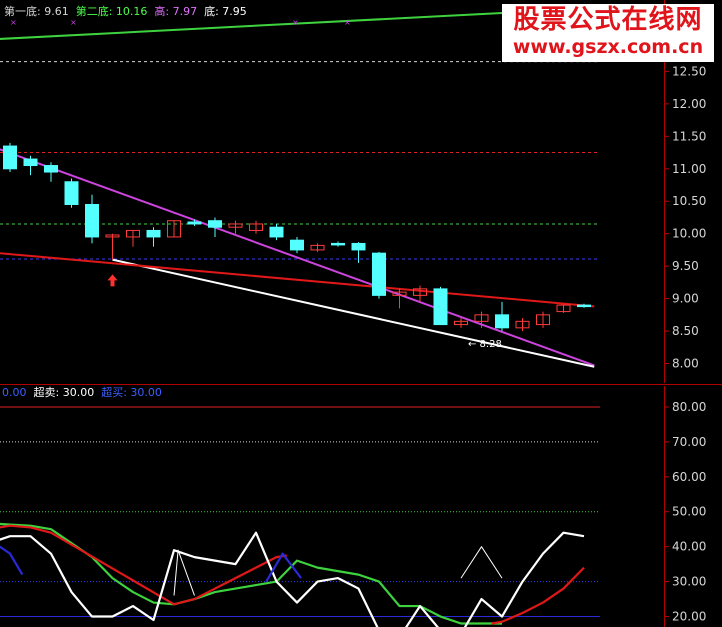  I want to click on indicator-axis-line, so click(664, 506).